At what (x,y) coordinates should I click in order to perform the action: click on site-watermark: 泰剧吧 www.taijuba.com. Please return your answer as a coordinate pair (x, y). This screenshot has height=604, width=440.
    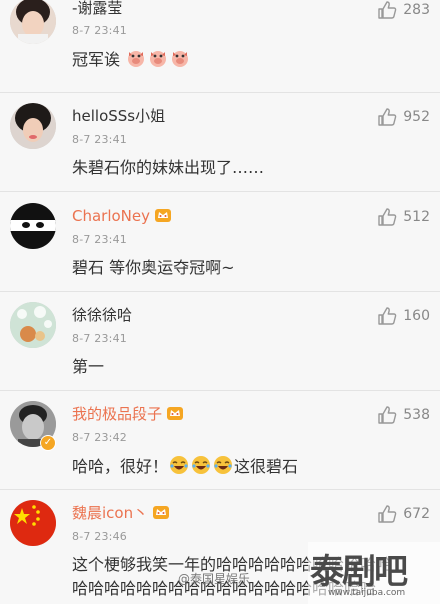
    Looking at the image, I should click on (374, 573).